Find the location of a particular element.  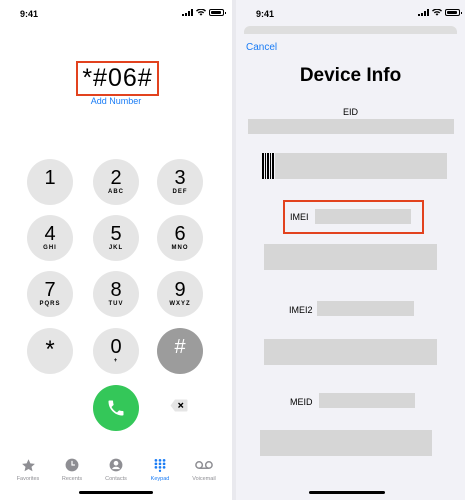

barcode-redacted is located at coordinates (361, 166).